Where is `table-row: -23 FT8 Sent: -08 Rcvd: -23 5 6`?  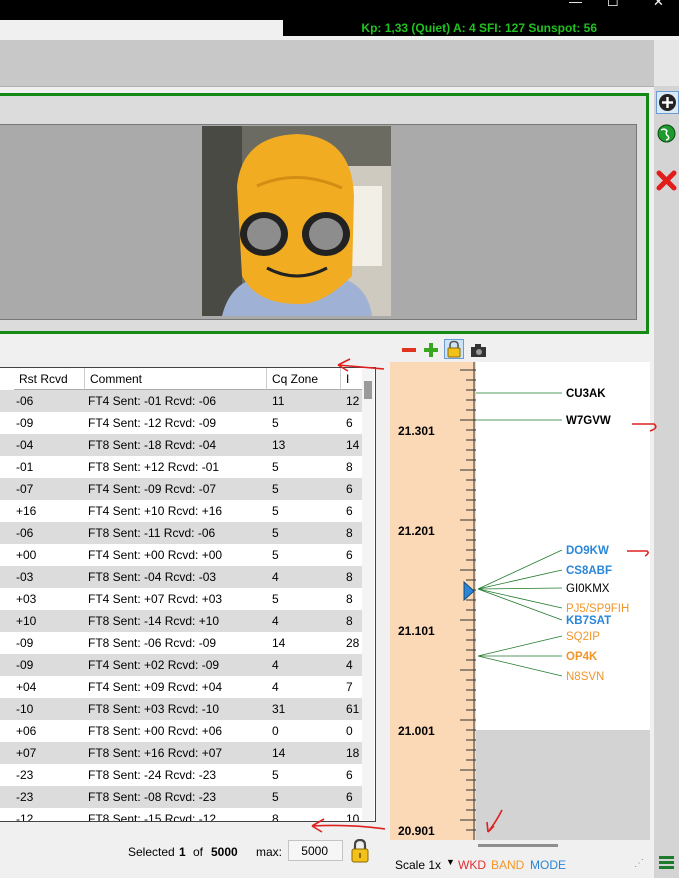 table-row: -23 FT8 Sent: -08 Rcvd: -23 5 6 is located at coordinates (182, 797).